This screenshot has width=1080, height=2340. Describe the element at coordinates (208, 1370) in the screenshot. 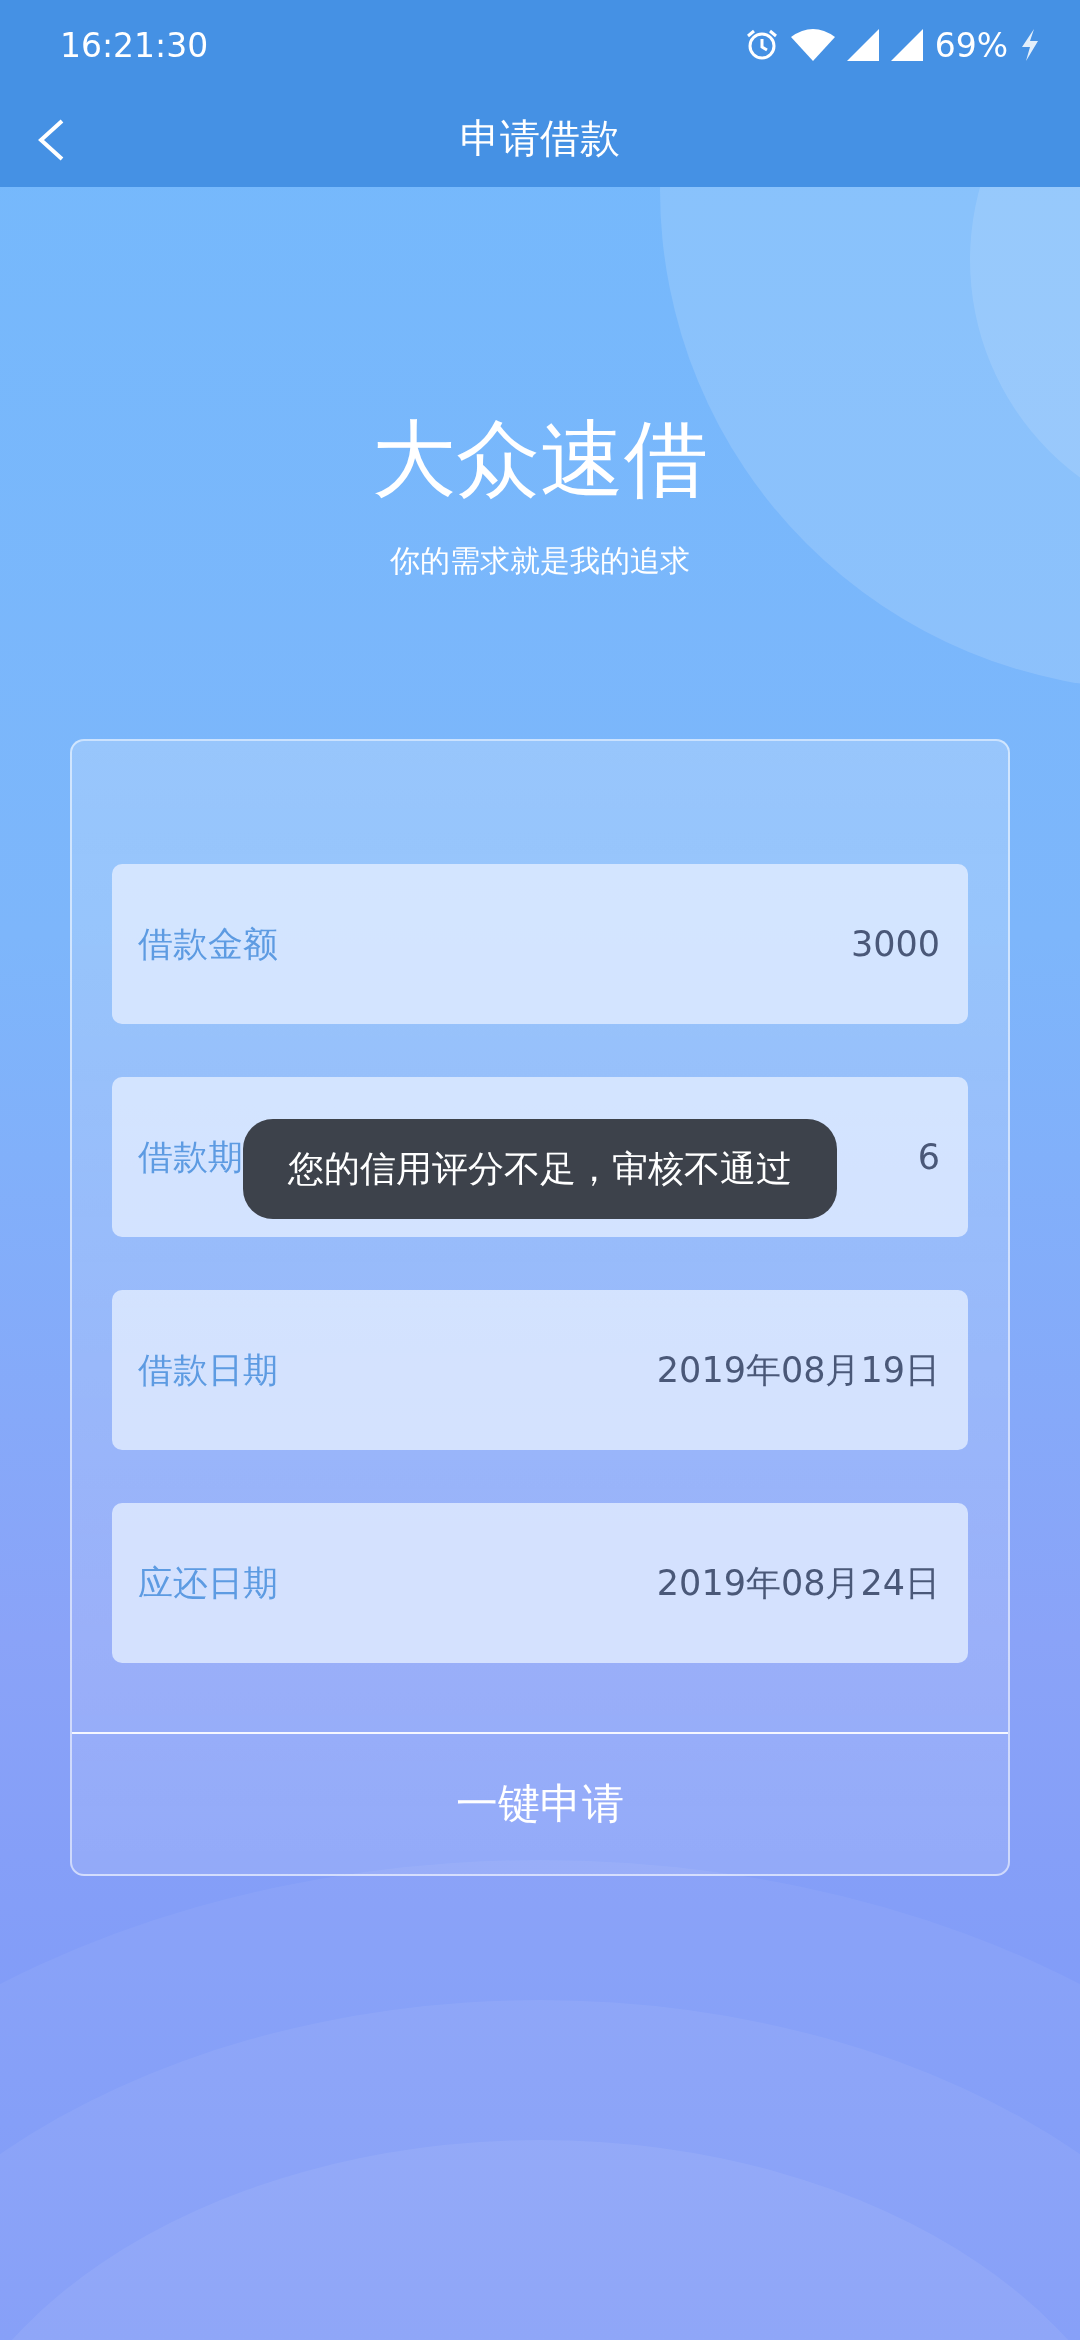

I see `field-label: 借款日期` at that location.